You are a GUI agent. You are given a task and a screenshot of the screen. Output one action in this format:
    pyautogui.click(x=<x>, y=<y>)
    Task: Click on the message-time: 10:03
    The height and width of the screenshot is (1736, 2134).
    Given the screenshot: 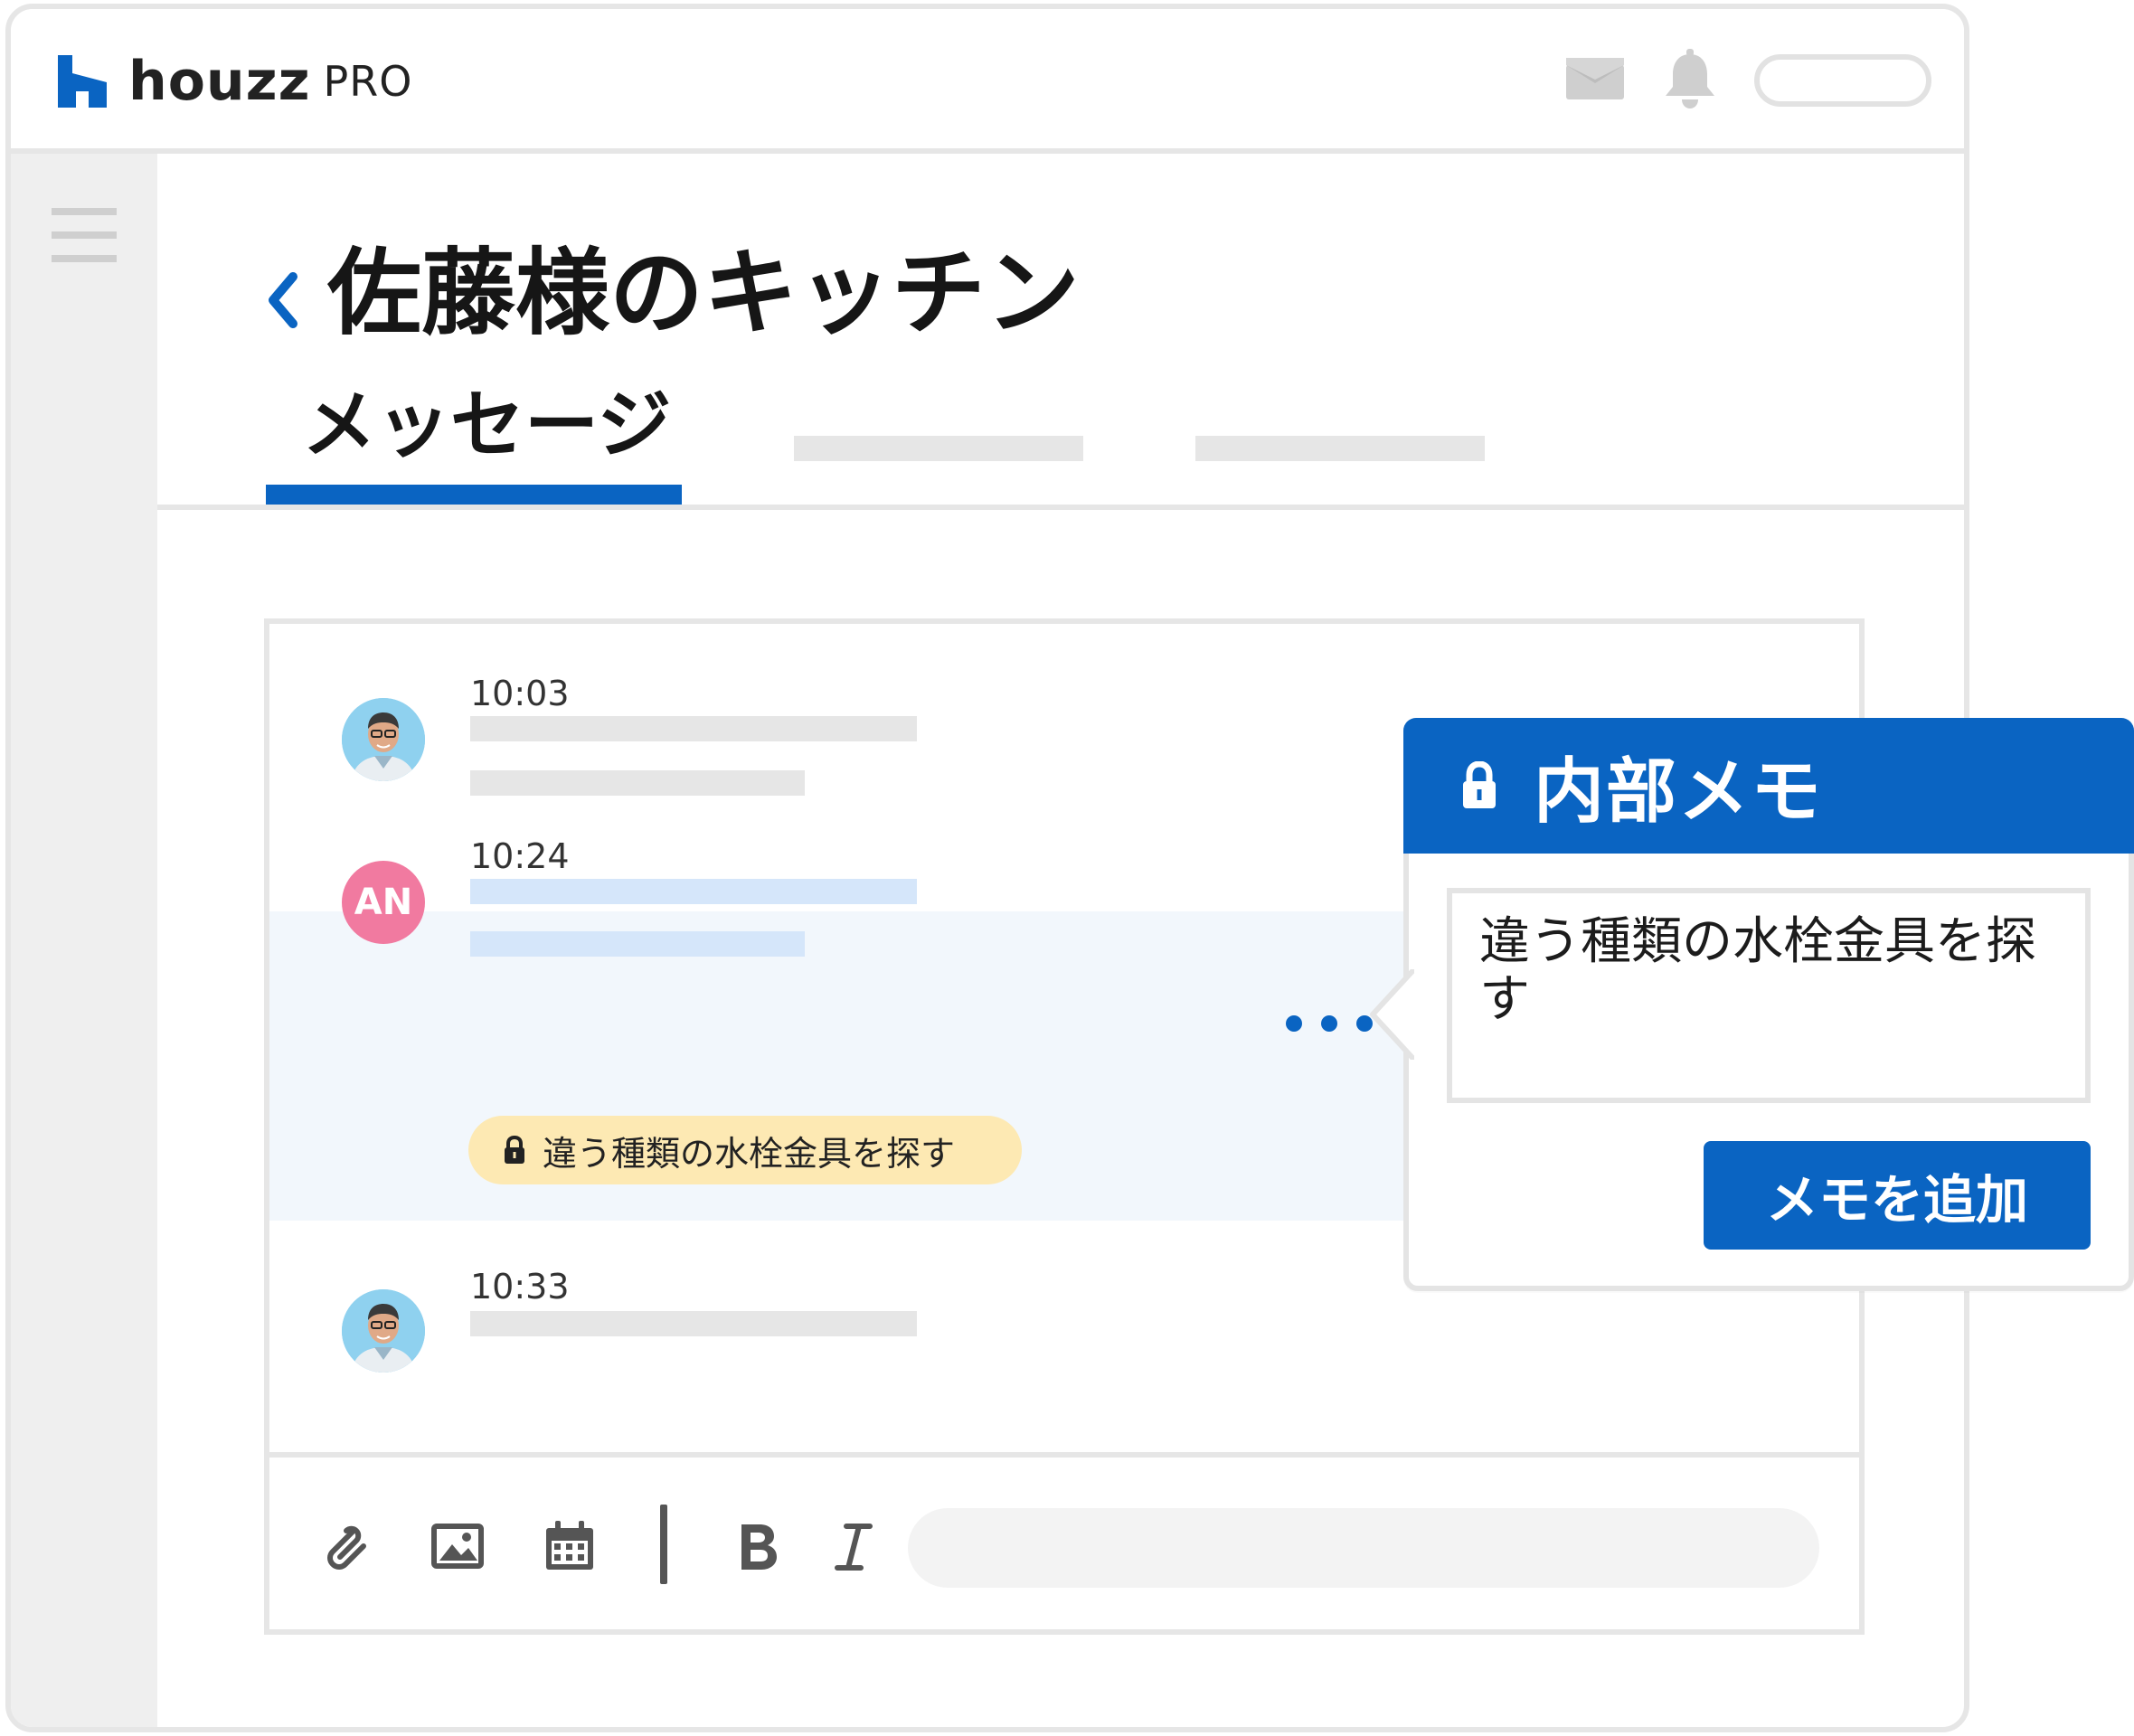 What is the action you would take?
    pyautogui.click(x=520, y=693)
    